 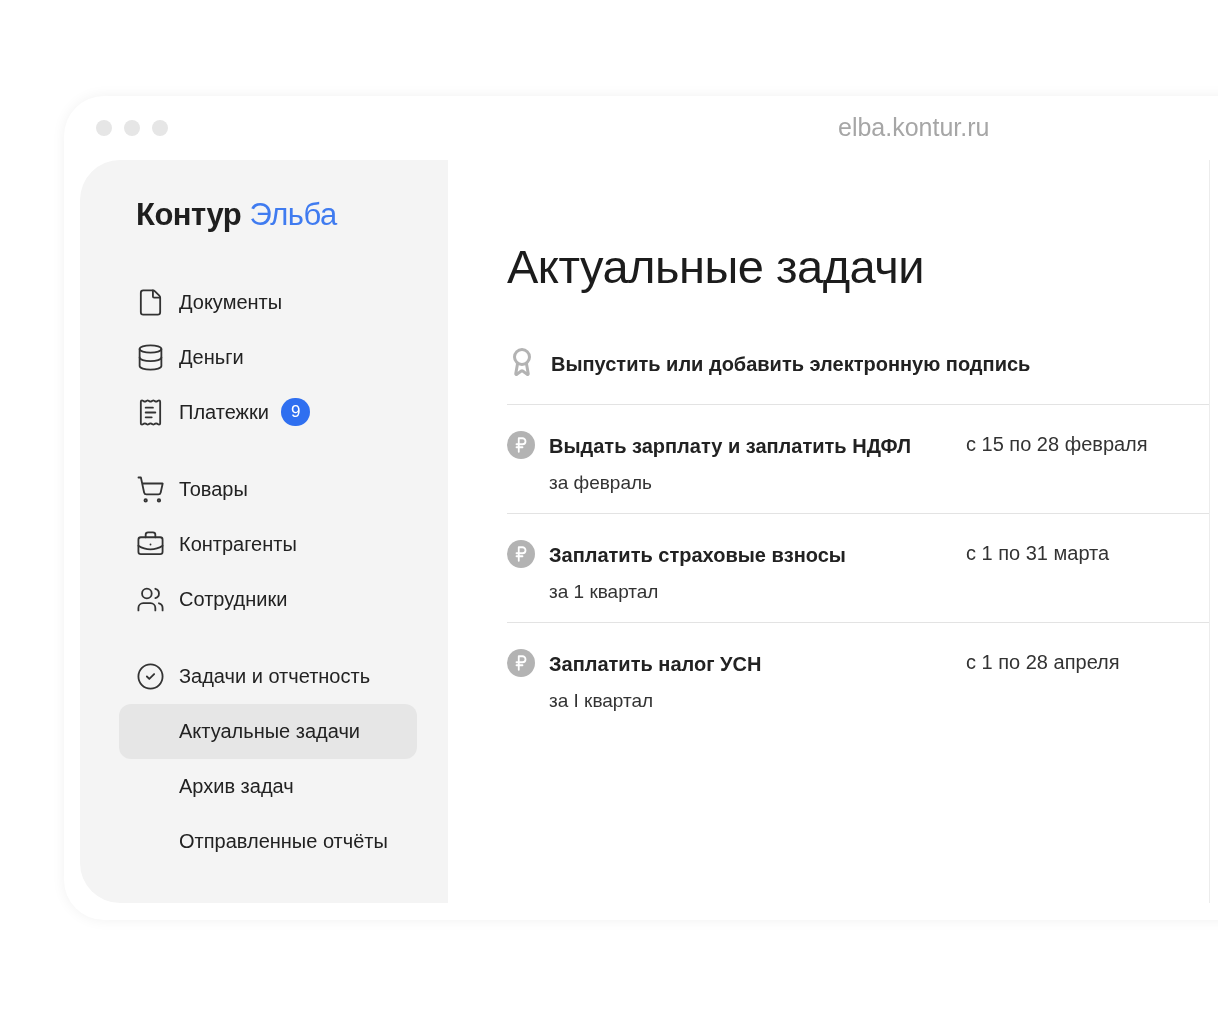 I want to click on nav-label: Контрагенты, so click(x=238, y=544).